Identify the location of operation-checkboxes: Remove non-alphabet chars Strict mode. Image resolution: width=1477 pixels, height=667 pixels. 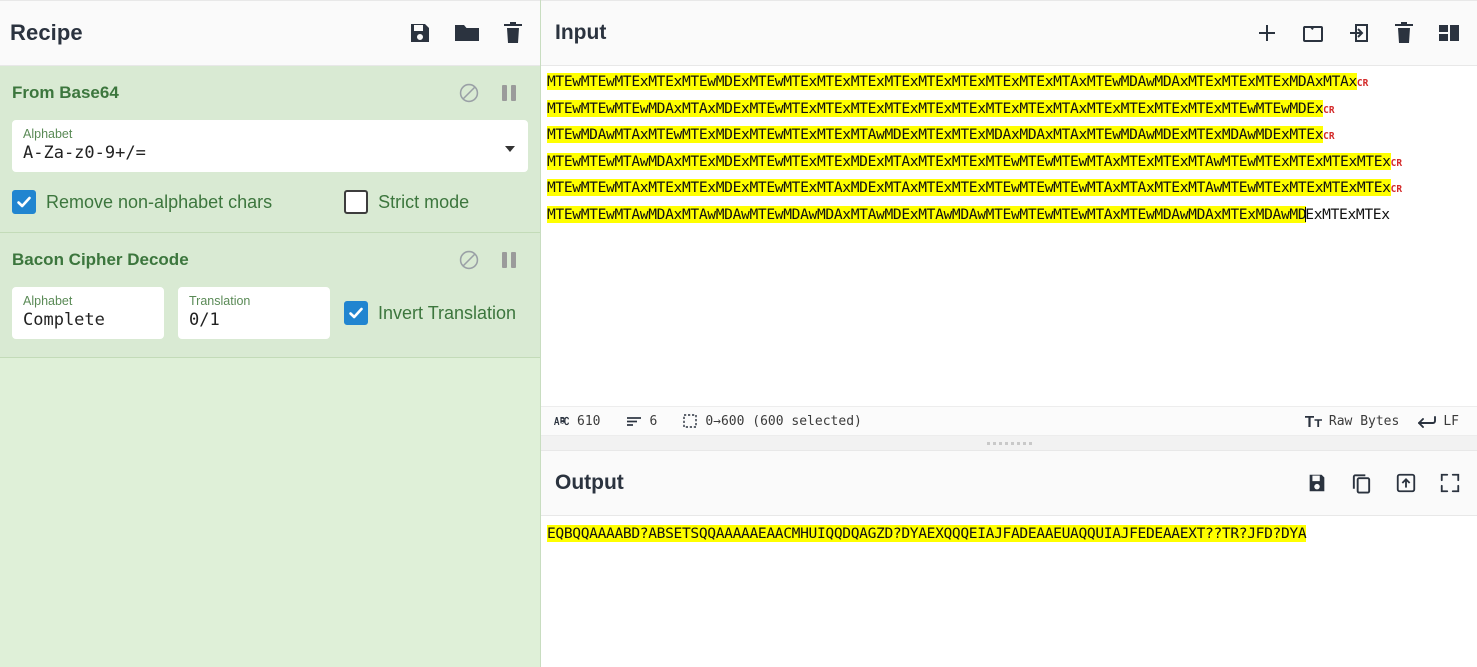
(270, 202).